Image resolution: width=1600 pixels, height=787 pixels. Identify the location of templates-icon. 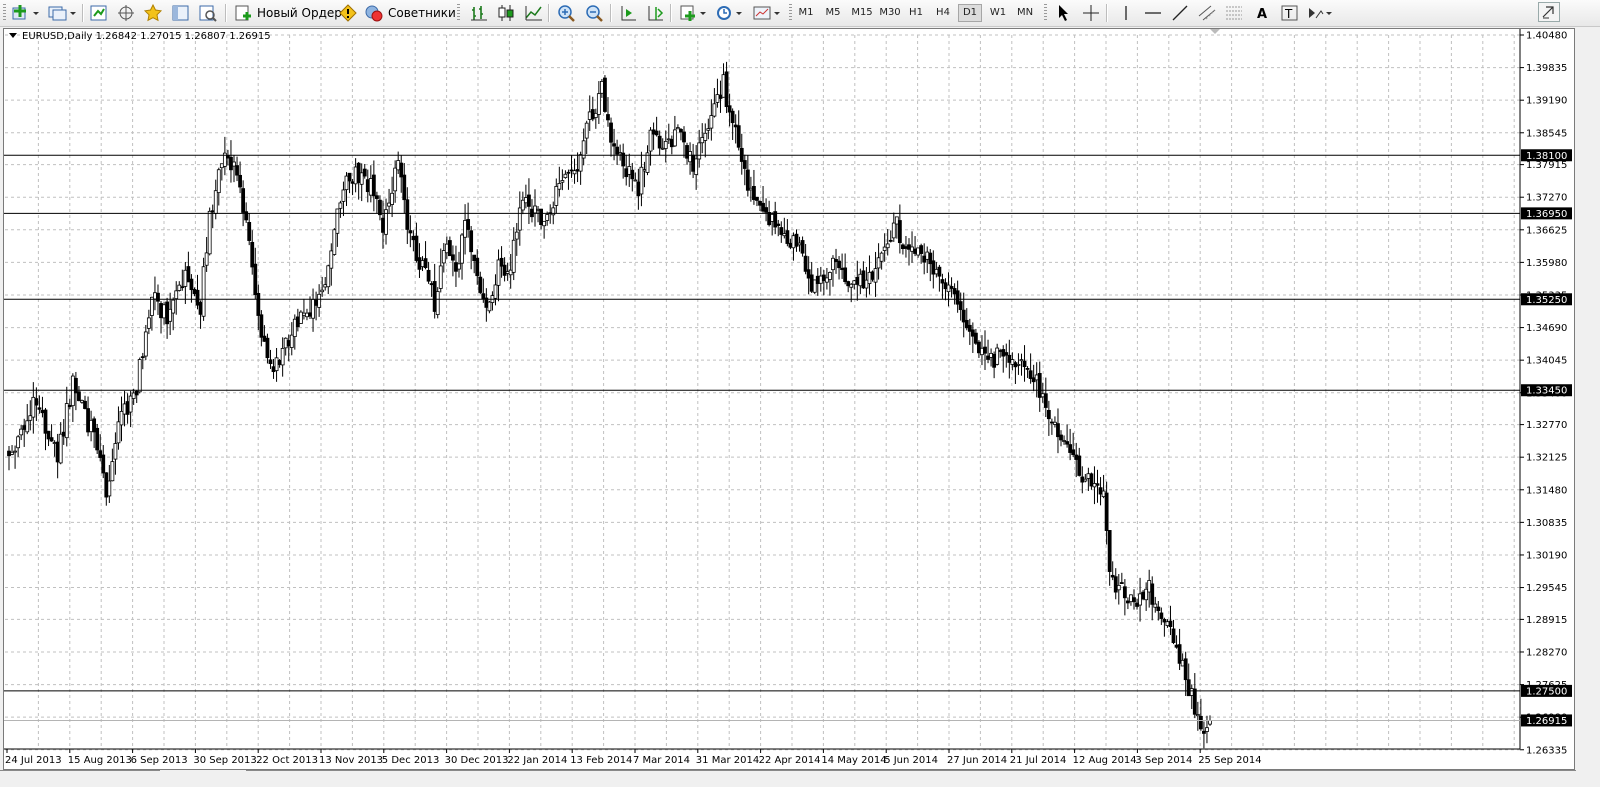
(768, 13).